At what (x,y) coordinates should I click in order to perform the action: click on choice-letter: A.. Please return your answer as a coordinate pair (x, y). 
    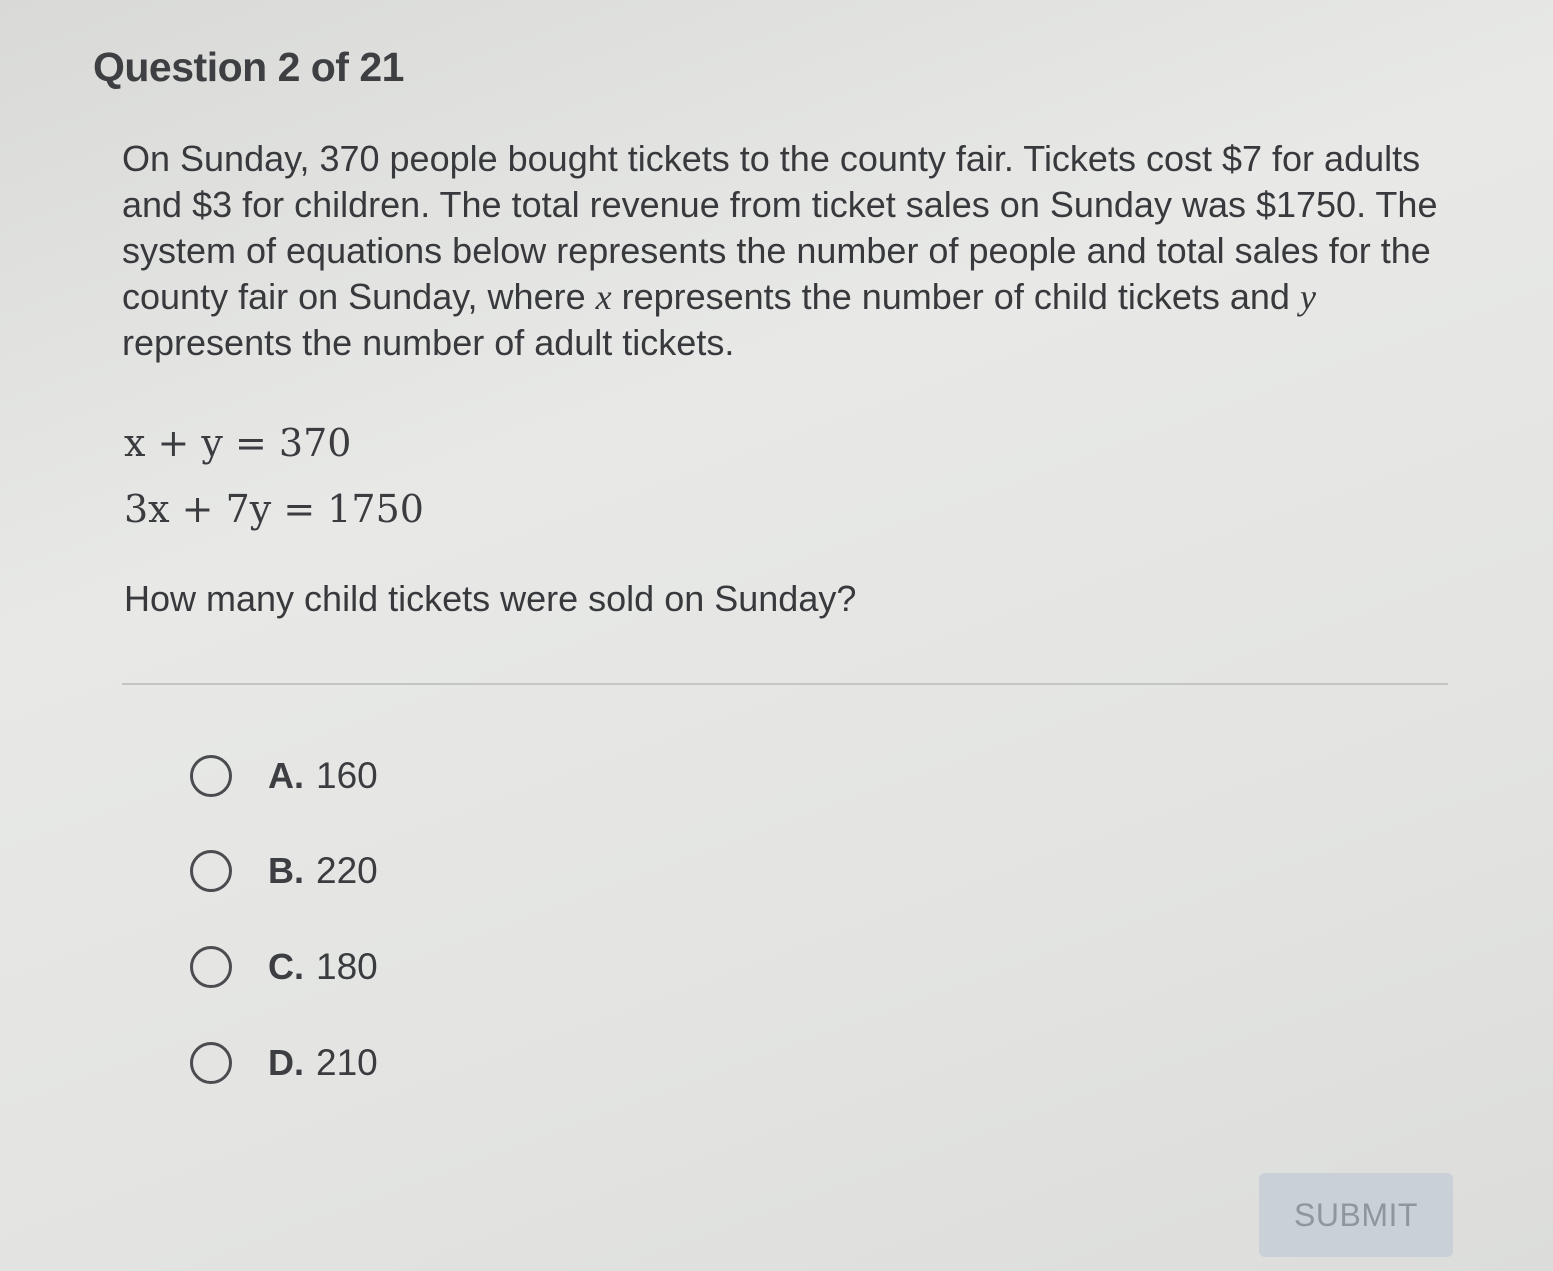
    Looking at the image, I should click on (286, 775).